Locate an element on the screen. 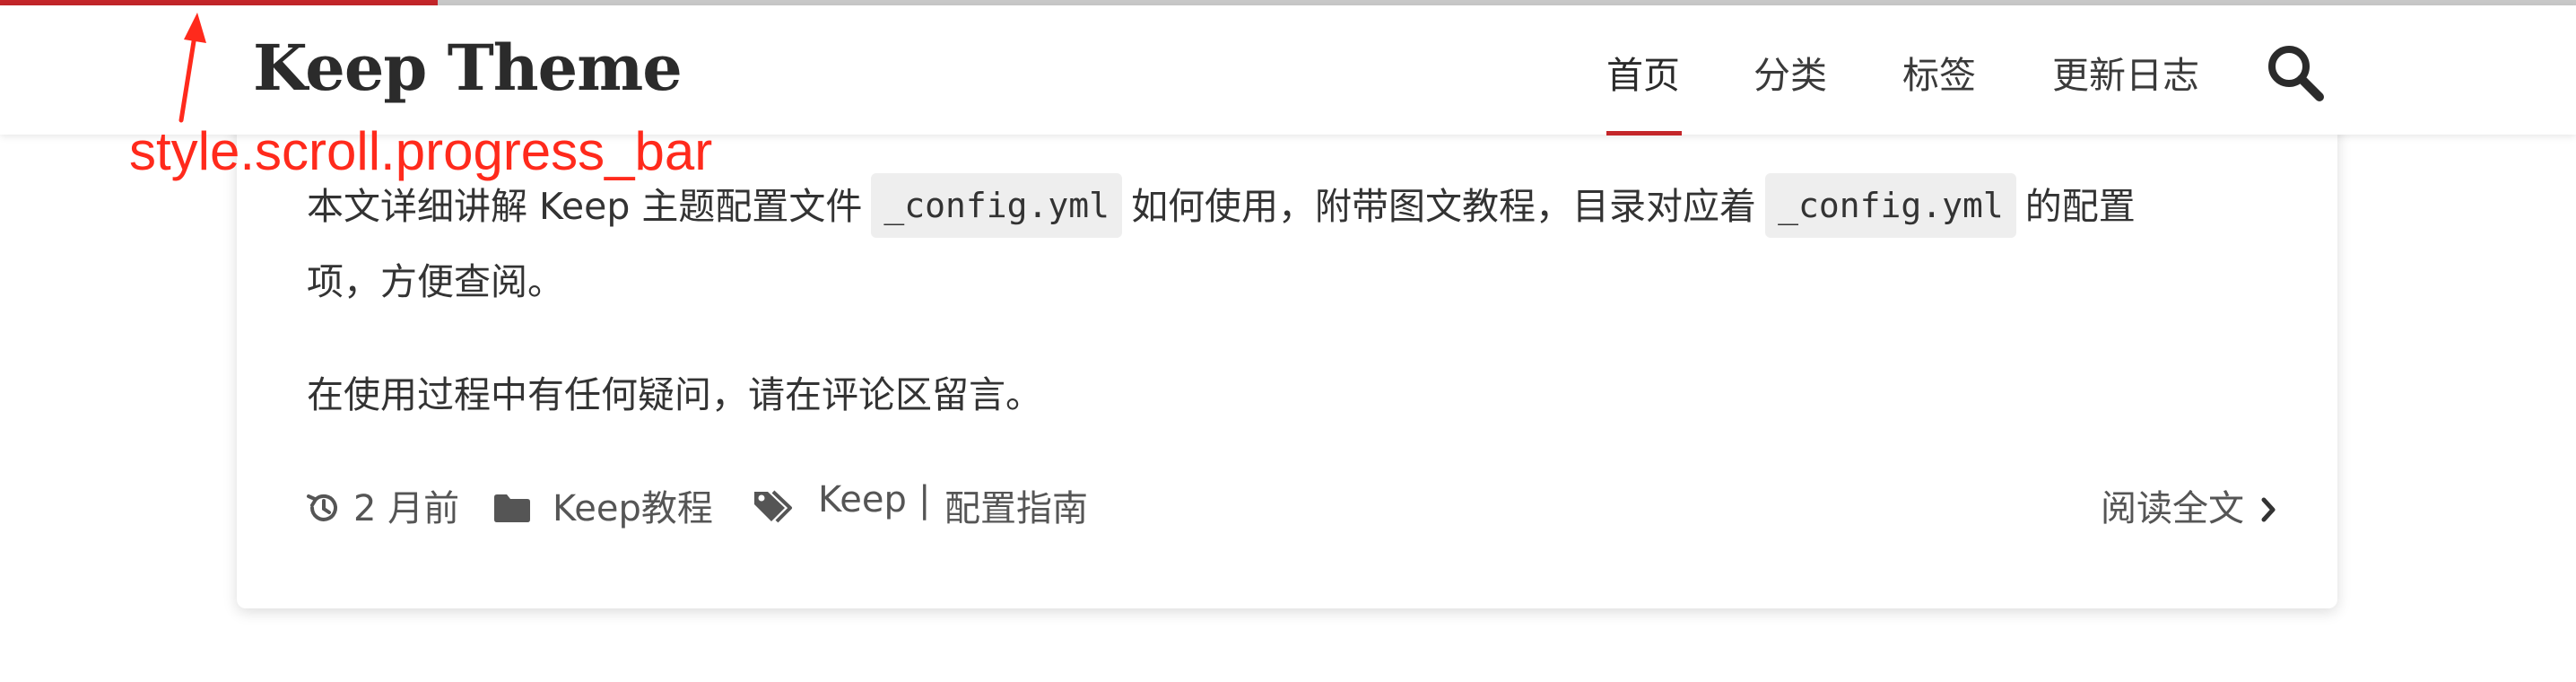  post-category-link: Keep教程 is located at coordinates (633, 505).